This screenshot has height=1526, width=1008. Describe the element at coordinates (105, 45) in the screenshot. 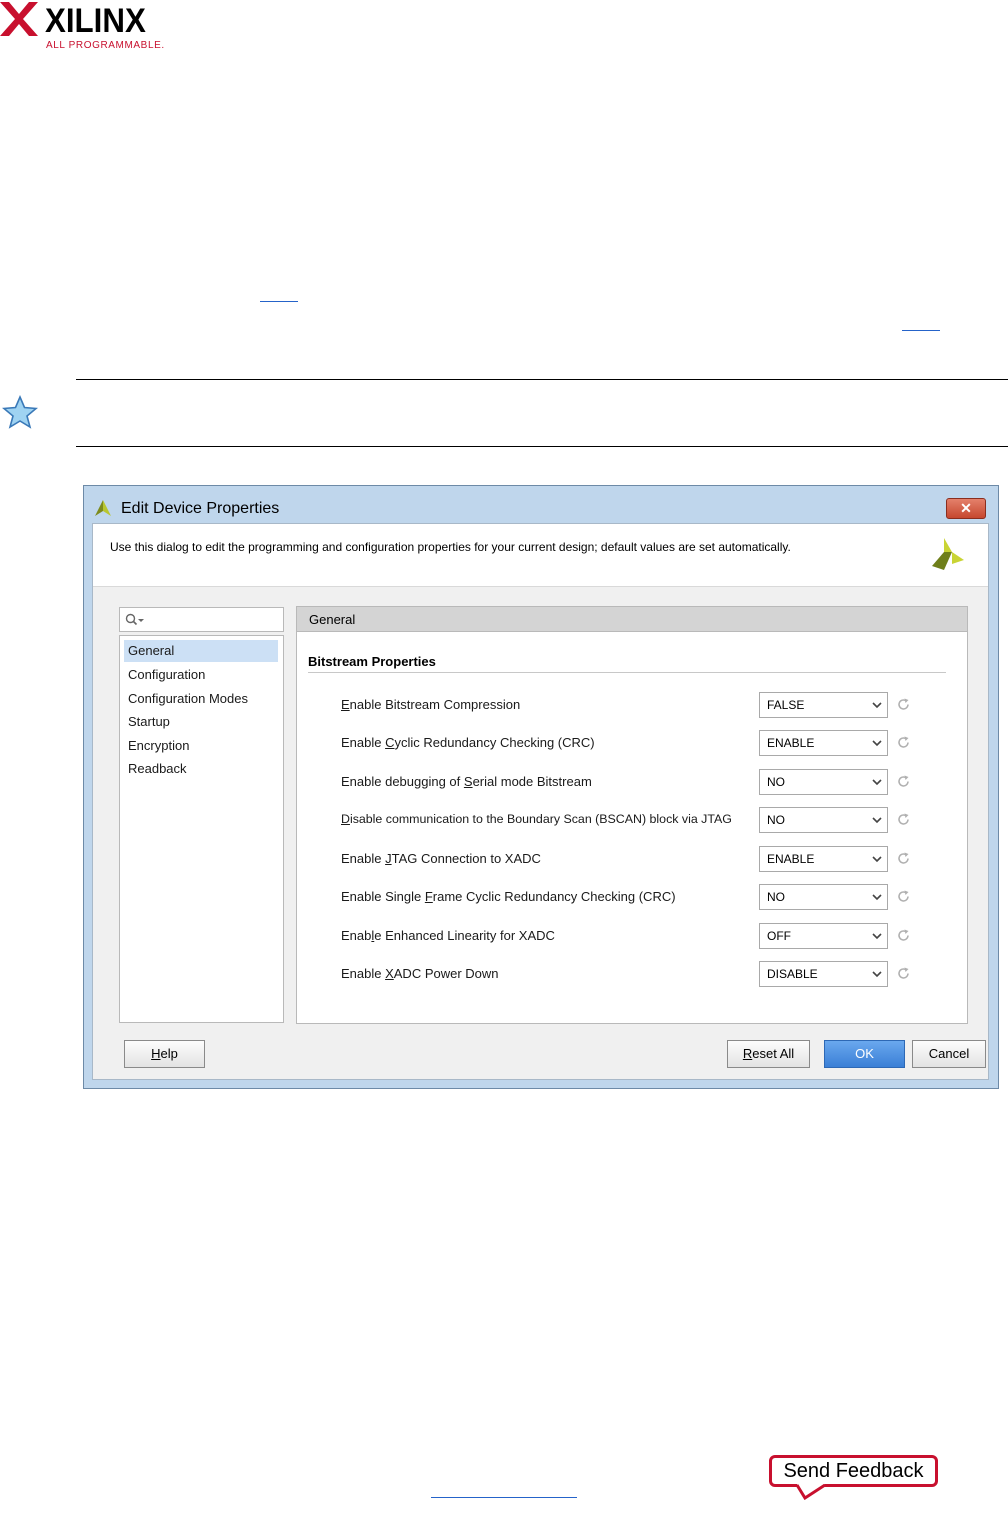

I see `brand-tagline: ALL PROGRAMMABLE.` at that location.